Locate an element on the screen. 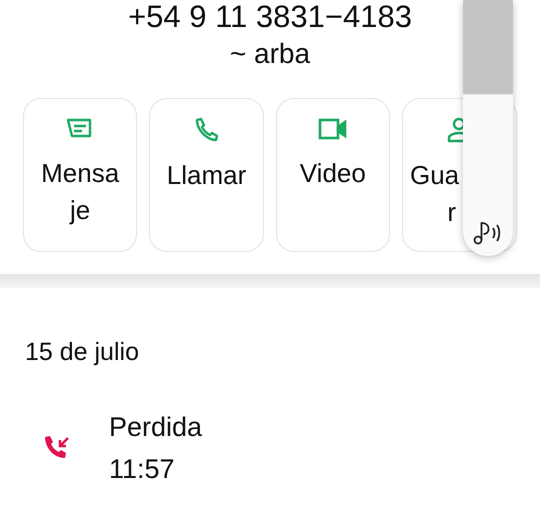 This screenshot has width=540, height=530. video-button: Video is located at coordinates (333, 175).